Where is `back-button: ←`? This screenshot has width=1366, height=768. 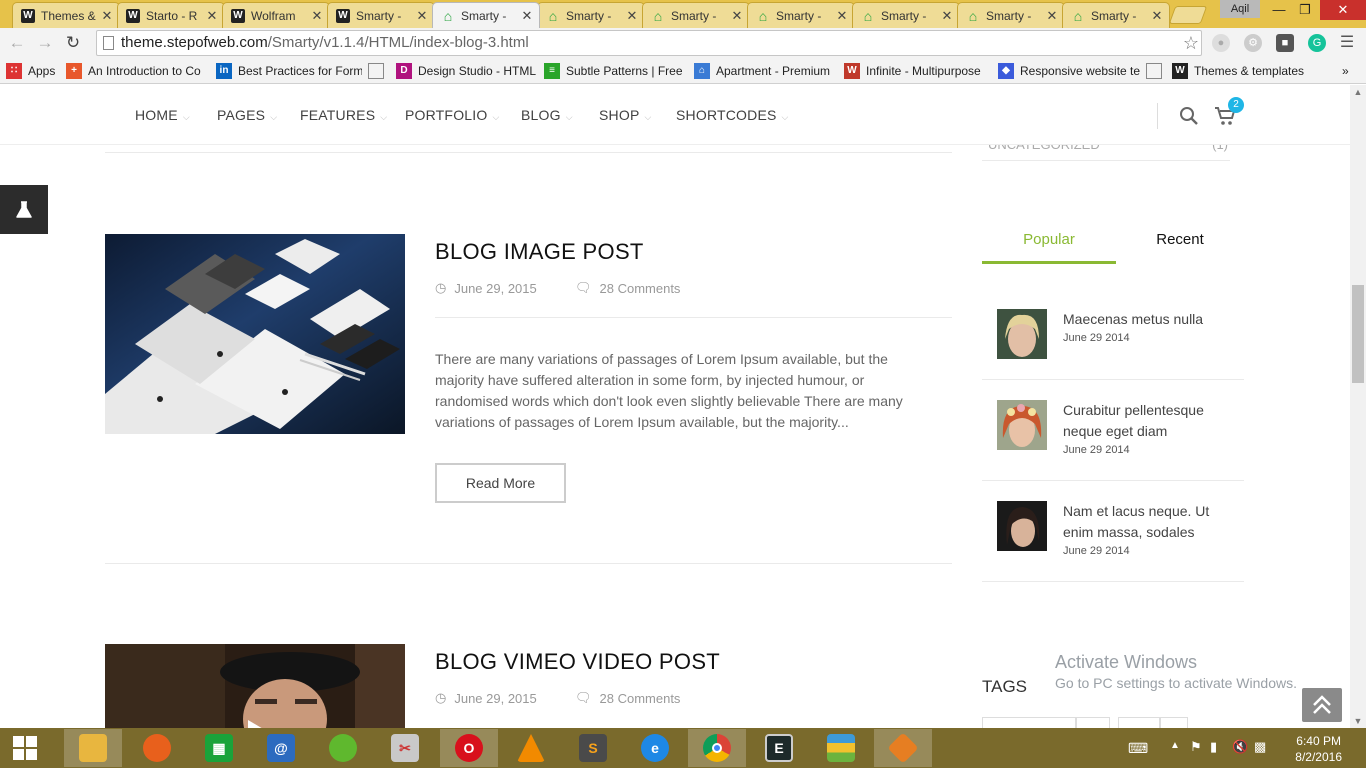
back-button: ← is located at coordinates (17, 43).